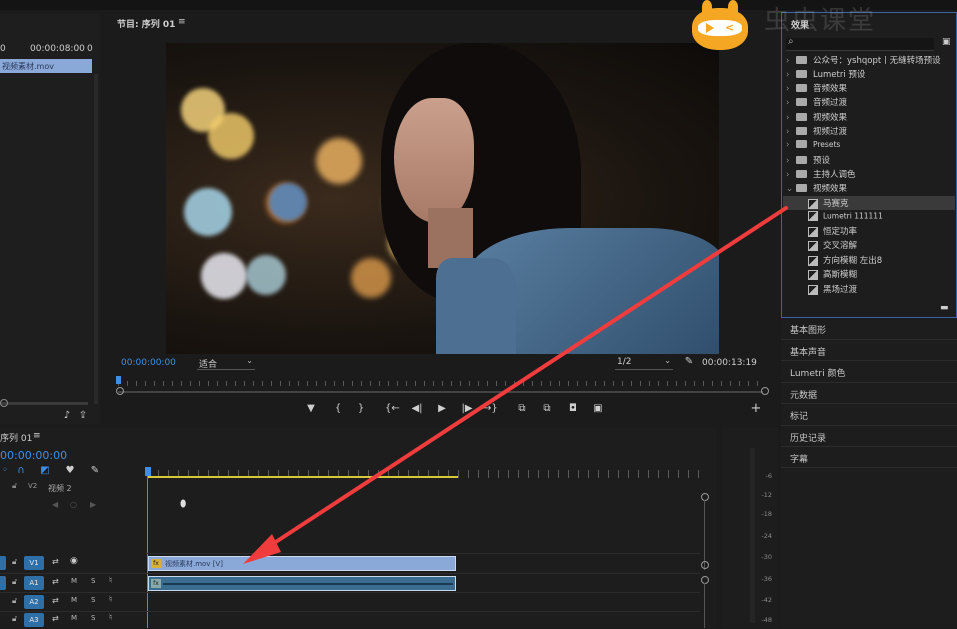 The width and height of the screenshot is (957, 629). I want to click on fx-effect: 方向模糊 左出8, so click(845, 261).